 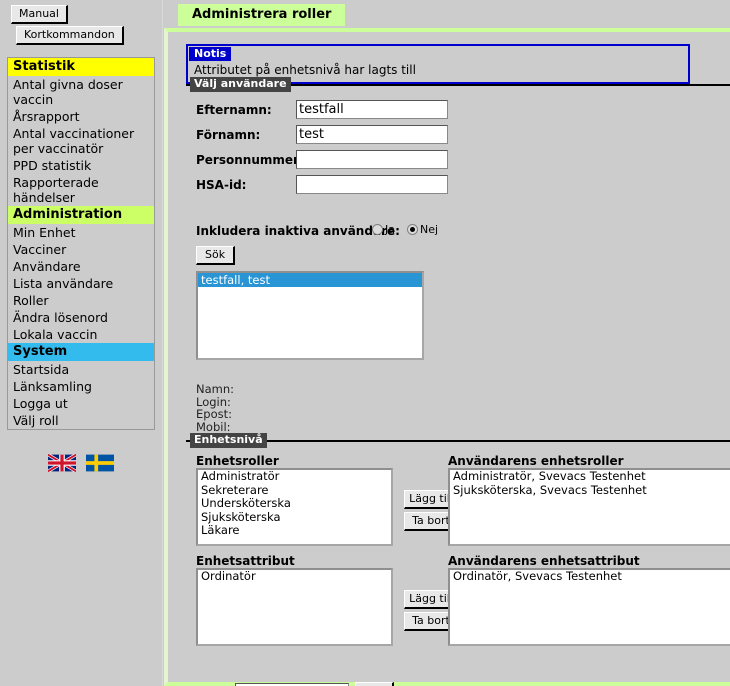 I want to click on radio-option-nej: Nej, so click(x=422, y=229).